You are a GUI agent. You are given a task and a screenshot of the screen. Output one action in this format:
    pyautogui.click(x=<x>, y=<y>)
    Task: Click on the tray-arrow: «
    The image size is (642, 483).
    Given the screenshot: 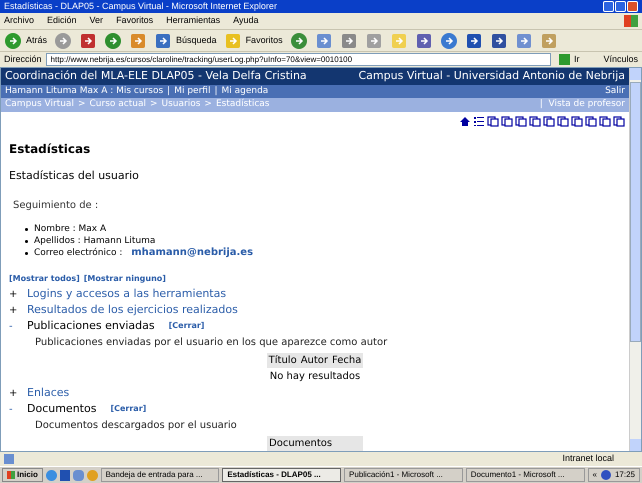 What is the action you would take?
    pyautogui.click(x=594, y=475)
    